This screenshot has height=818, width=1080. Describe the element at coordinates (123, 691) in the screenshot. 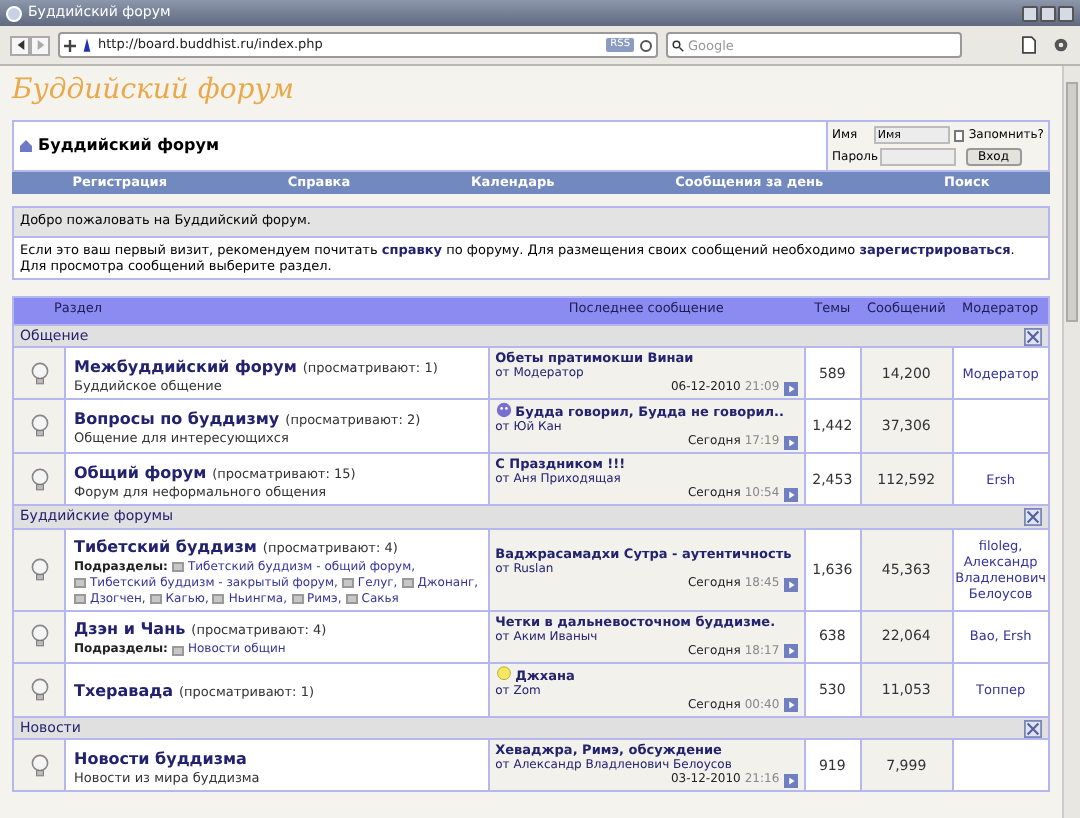

I see `forum-link: Тхеравада` at that location.